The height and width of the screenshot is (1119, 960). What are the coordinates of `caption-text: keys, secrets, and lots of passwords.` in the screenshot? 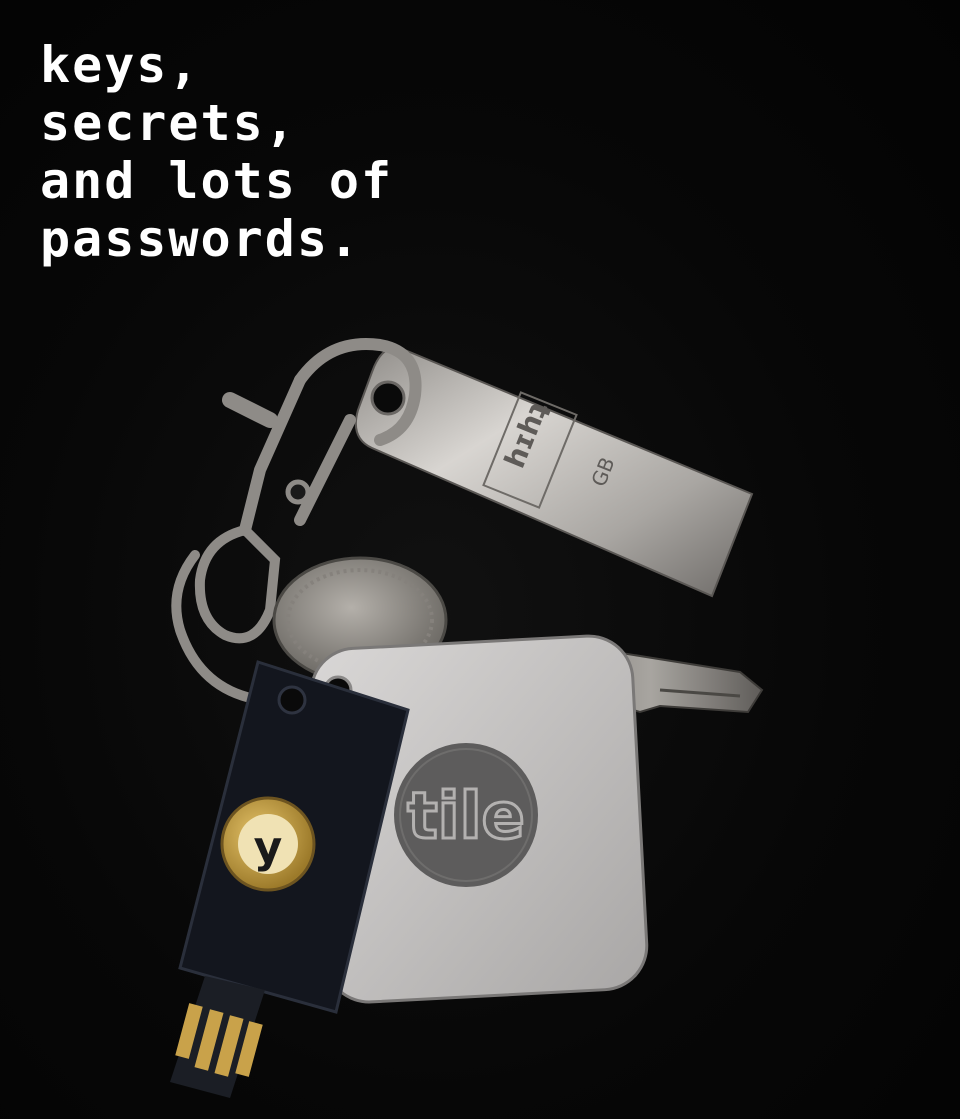 It's located at (216, 152).